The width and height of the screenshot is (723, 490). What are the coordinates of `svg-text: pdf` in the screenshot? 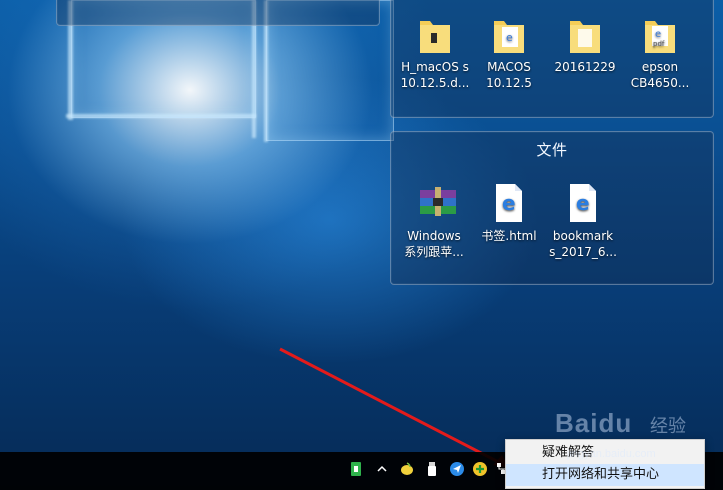 It's located at (659, 44).